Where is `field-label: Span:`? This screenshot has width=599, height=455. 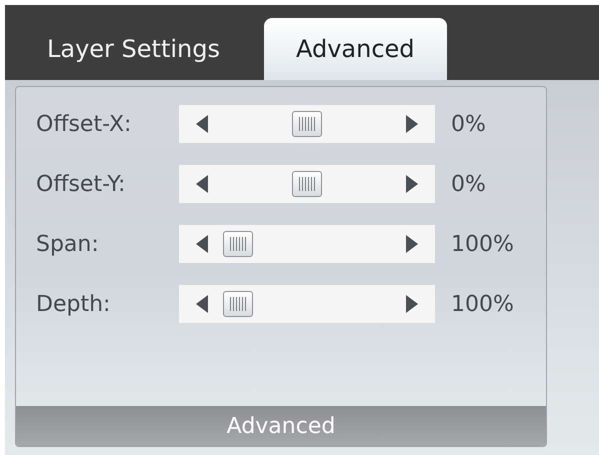 field-label: Span: is located at coordinates (68, 244).